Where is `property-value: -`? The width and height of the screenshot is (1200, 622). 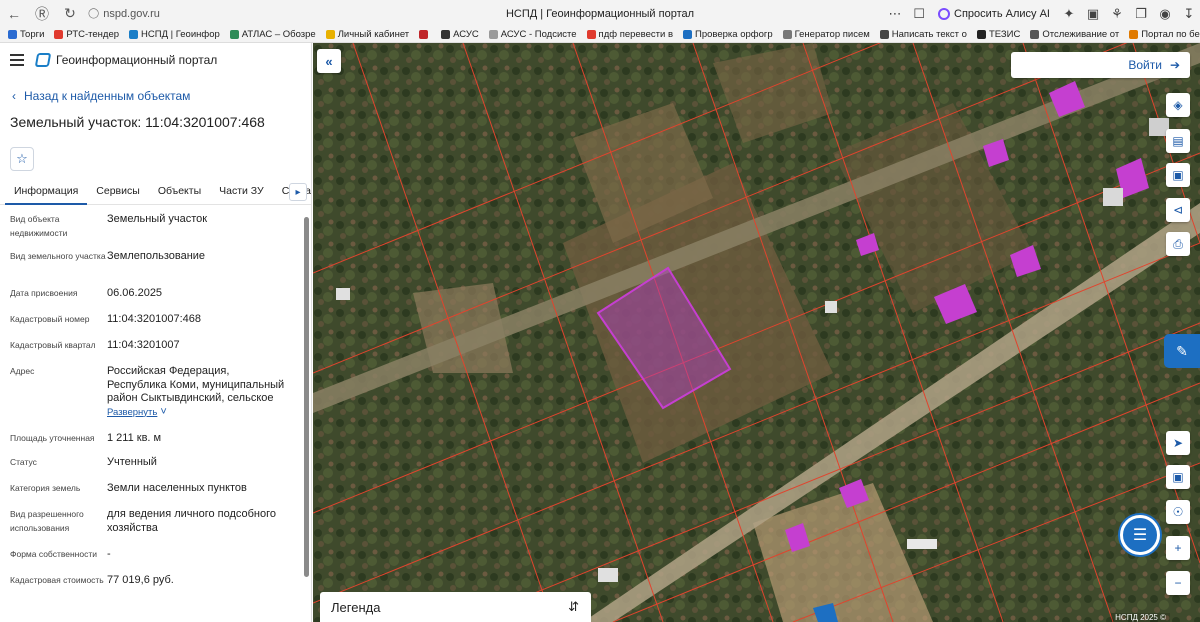
property-value: - is located at coordinates (109, 554).